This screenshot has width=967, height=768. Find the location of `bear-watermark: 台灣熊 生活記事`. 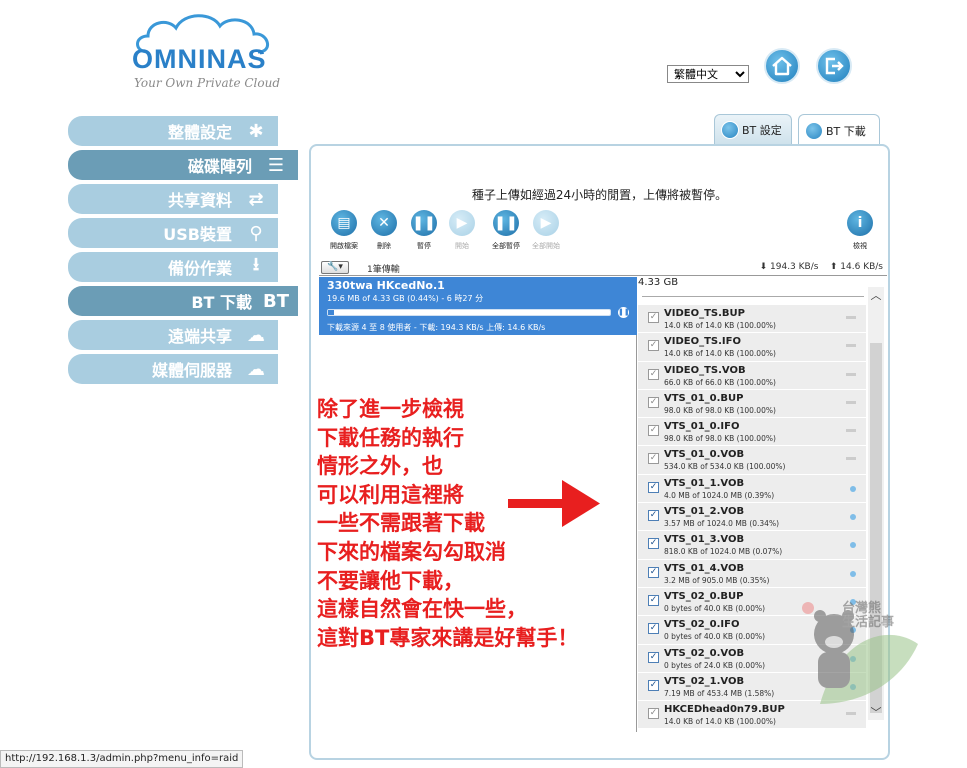

bear-watermark: 台灣熊 生活記事 is located at coordinates (860, 654).